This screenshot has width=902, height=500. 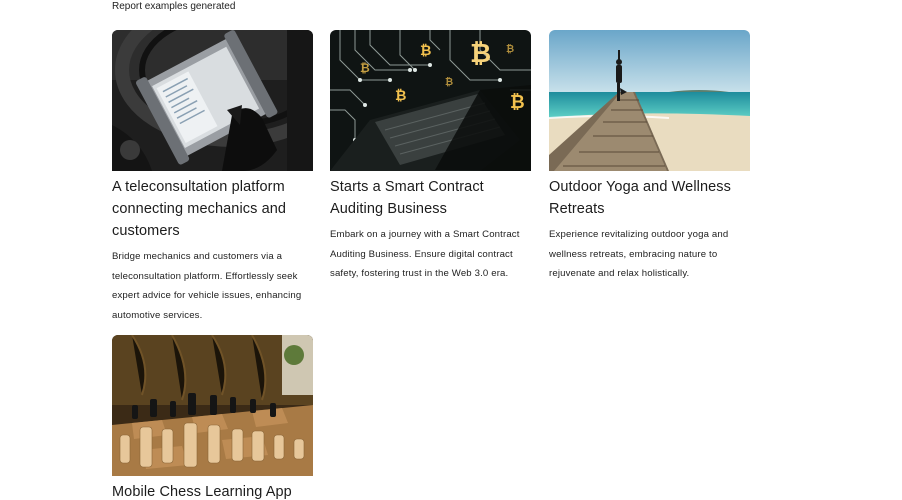 I want to click on section-caption: Report examples generated, so click(x=174, y=6).